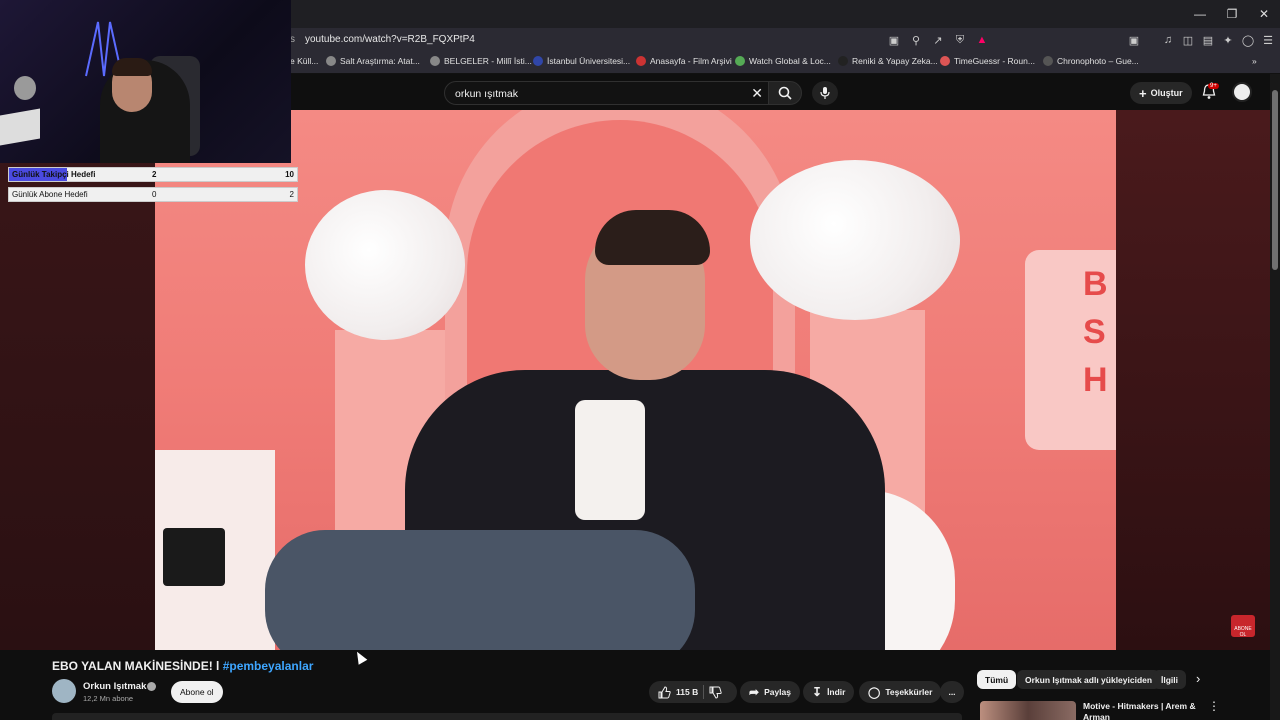 Image resolution: width=1280 pixels, height=720 pixels. I want to click on account-avatar, so click(1242, 92).